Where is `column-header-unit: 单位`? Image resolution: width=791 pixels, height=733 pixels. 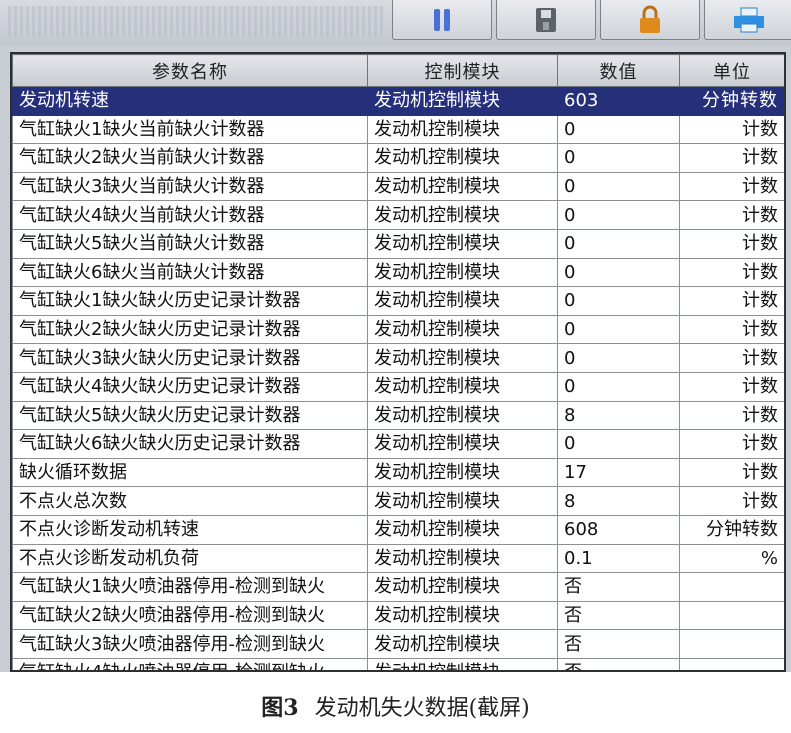
column-header-unit: 单位 is located at coordinates (731, 70).